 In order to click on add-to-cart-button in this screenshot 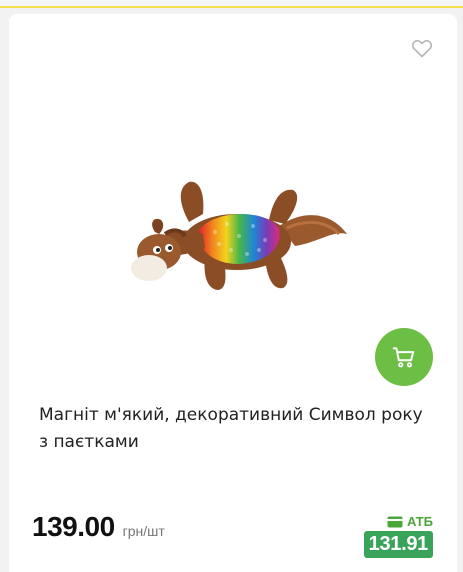, I will do `click(404, 357)`.